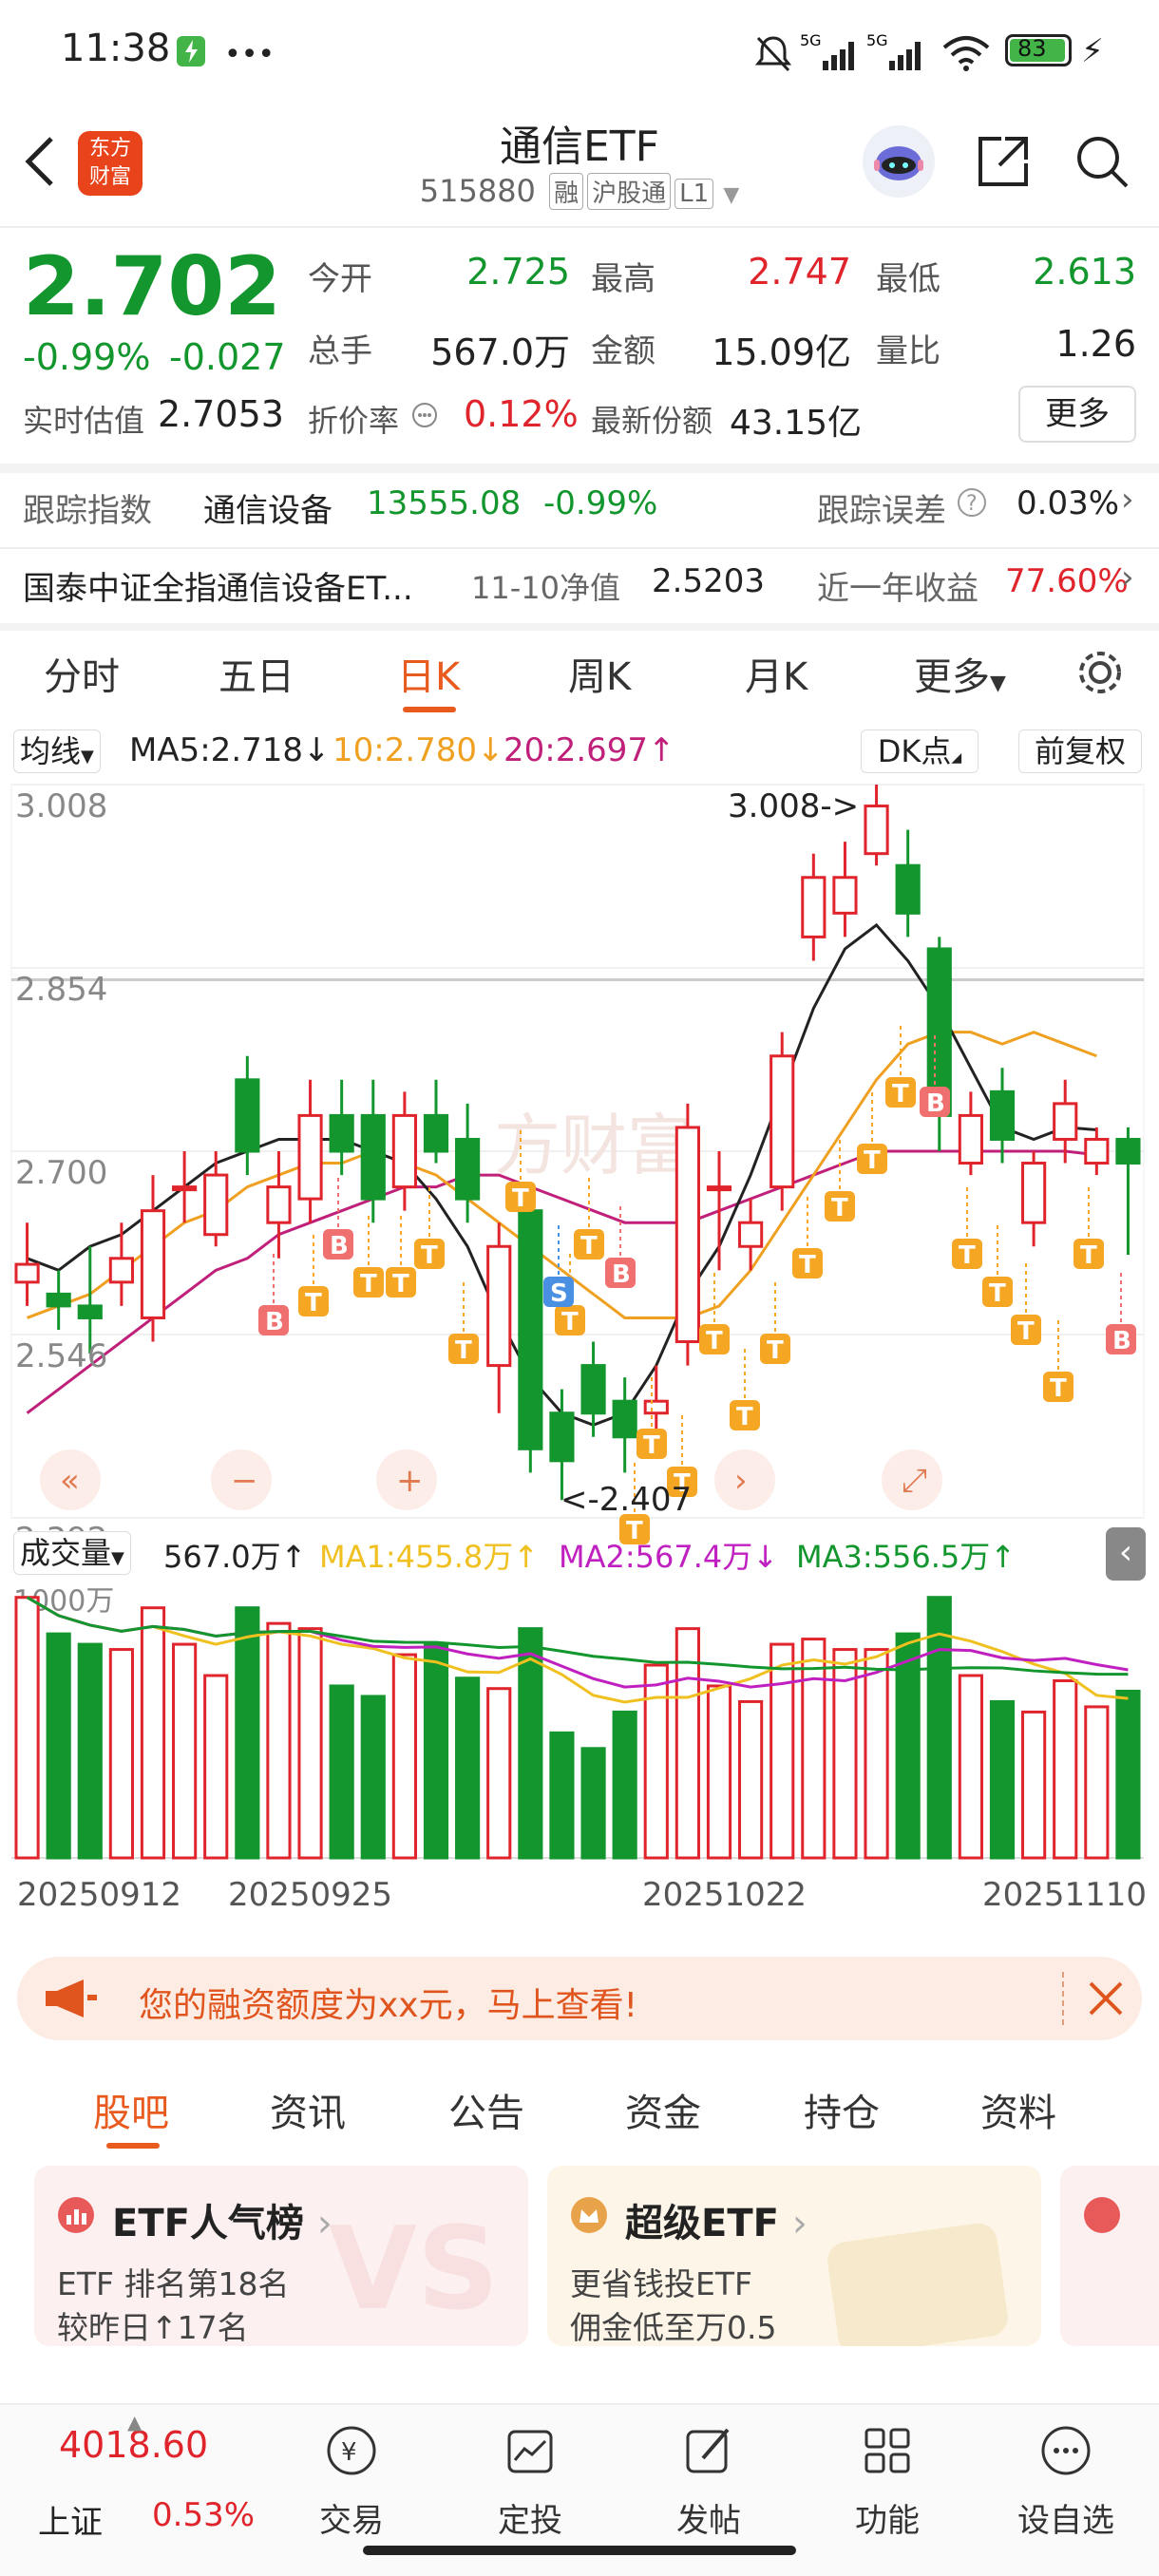 This screenshot has width=1159, height=2576. What do you see at coordinates (669, 1557) in the screenshot?
I see `vol-ma2-readout: MA2:567.4万↓` at bounding box center [669, 1557].